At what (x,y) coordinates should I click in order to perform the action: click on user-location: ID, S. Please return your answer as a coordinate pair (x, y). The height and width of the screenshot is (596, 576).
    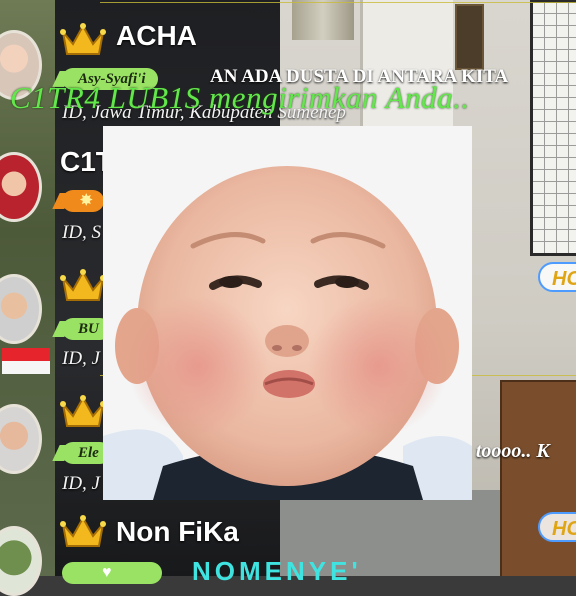
    Looking at the image, I should click on (82, 232).